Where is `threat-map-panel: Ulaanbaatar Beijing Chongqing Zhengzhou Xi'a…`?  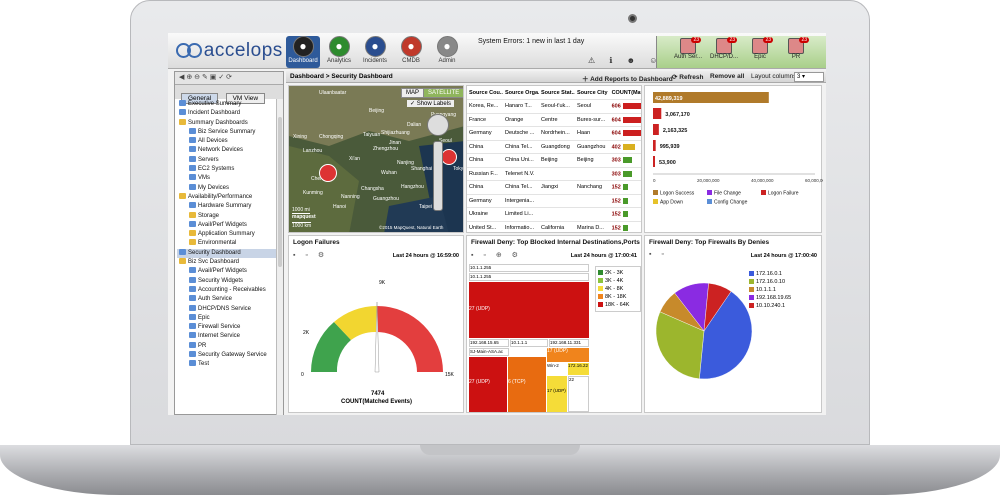
threat-map-panel: Ulaanbaatar Beijing Chongqing Zhengzhou Xi'a… is located at coordinates (376, 159).